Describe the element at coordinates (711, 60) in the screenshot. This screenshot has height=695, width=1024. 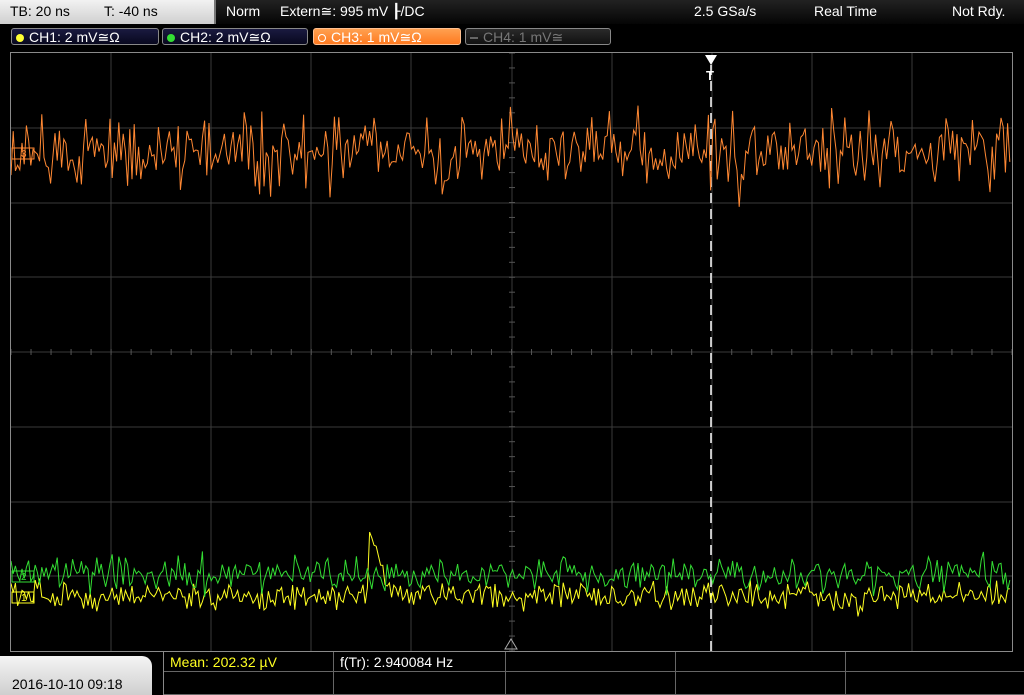
I see `trigger-arrow-icon` at that location.